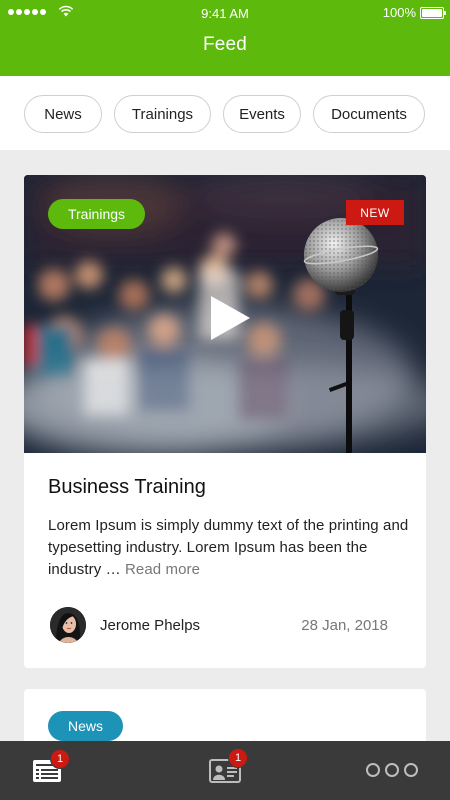  What do you see at coordinates (127, 487) in the screenshot?
I see `card-title: Business Training` at bounding box center [127, 487].